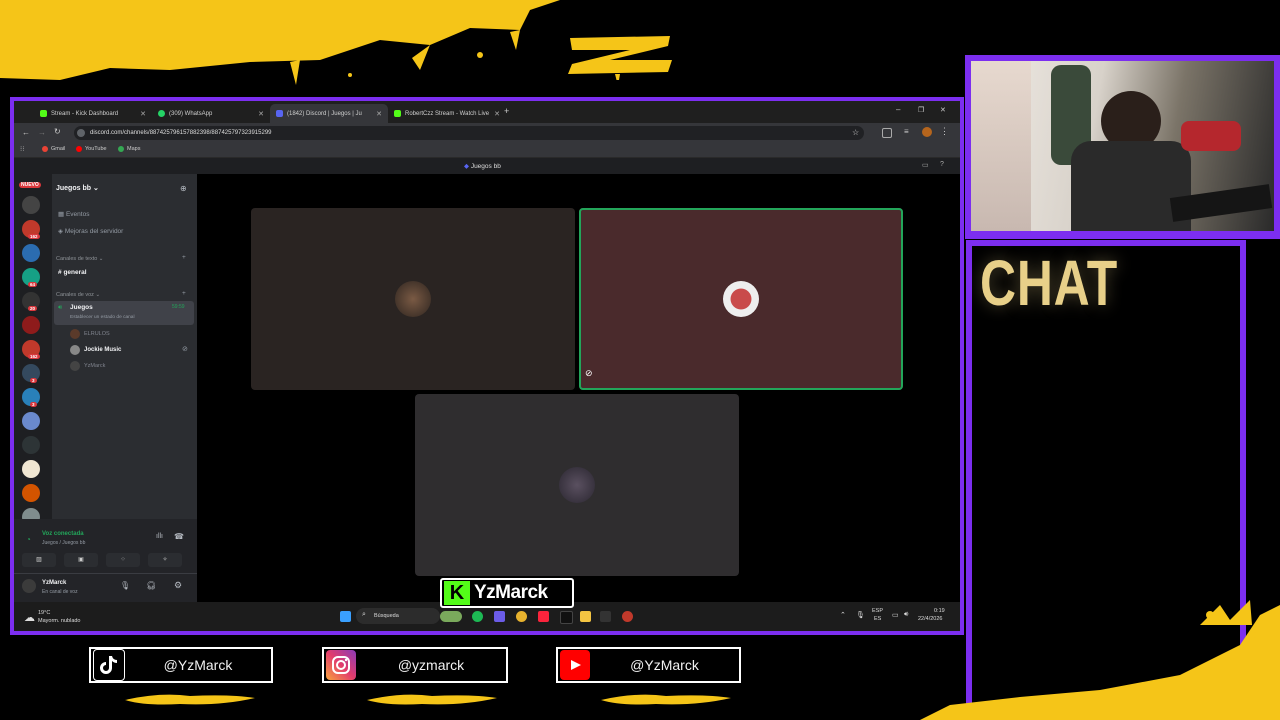 Image resolution: width=1280 pixels, height=720 pixels. What do you see at coordinates (906, 131) in the screenshot?
I see `media-icon: ≡` at bounding box center [906, 131].